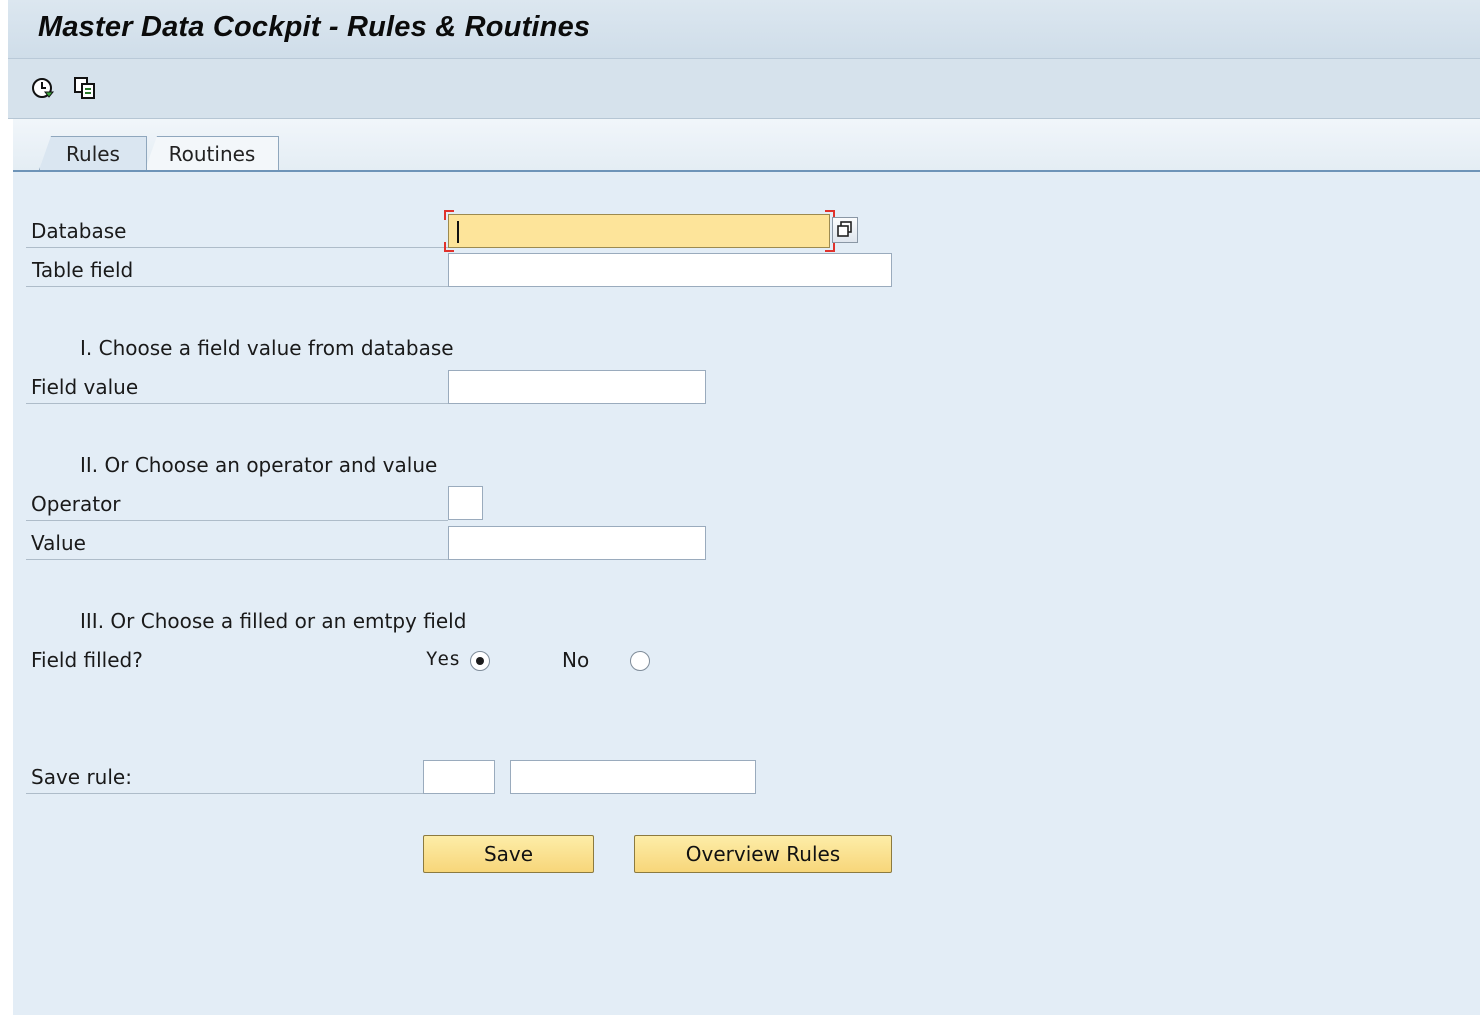 This screenshot has height=1015, width=1480. Describe the element at coordinates (845, 230) in the screenshot. I see `value-help-icon` at that location.